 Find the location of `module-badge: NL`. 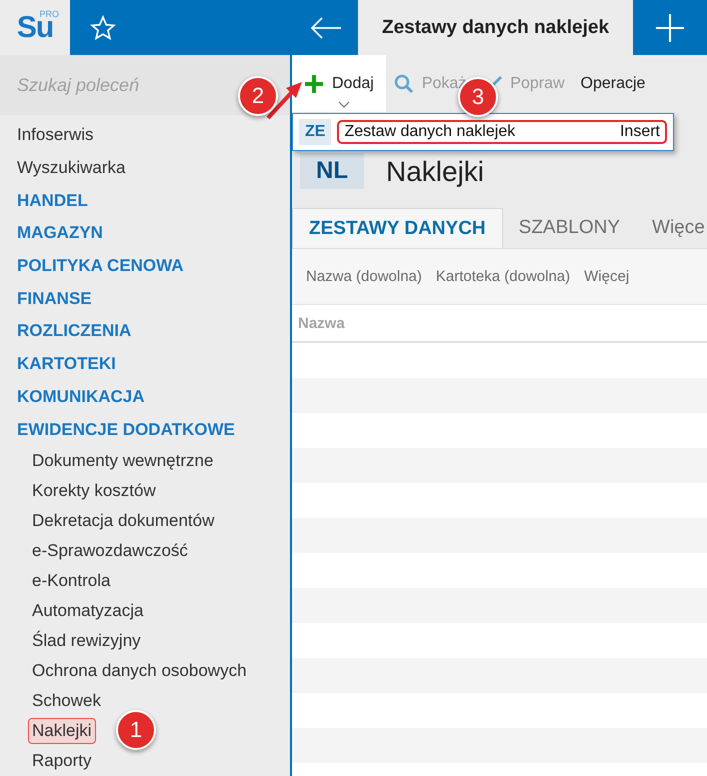

module-badge: NL is located at coordinates (332, 171).